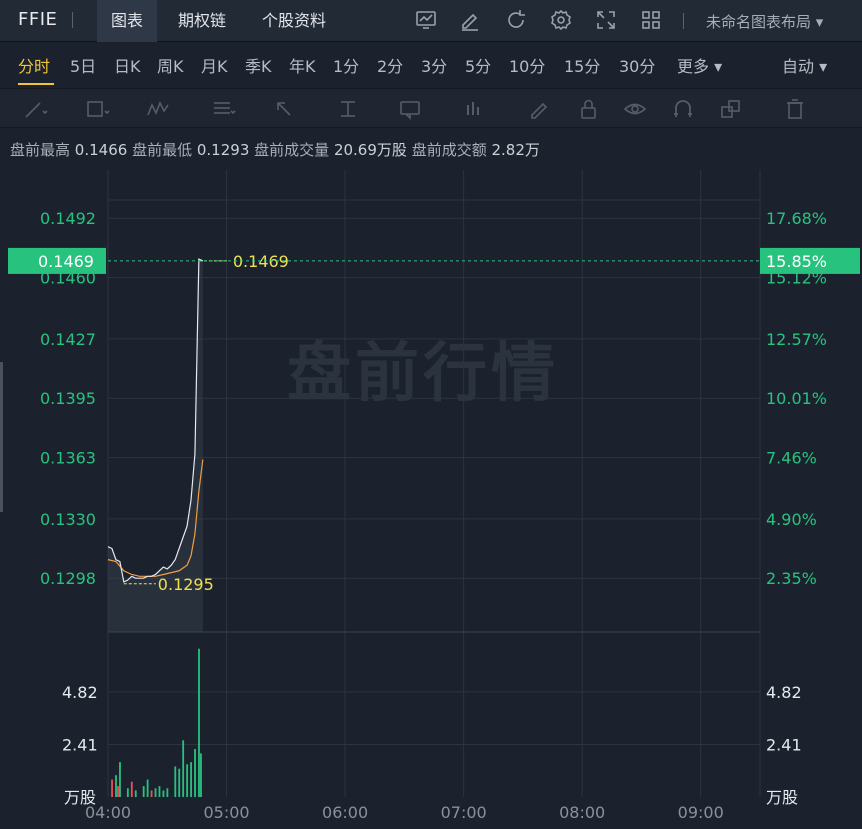 This screenshot has height=829, width=862. I want to click on pct-tick-label: 4.90%, so click(791, 519).